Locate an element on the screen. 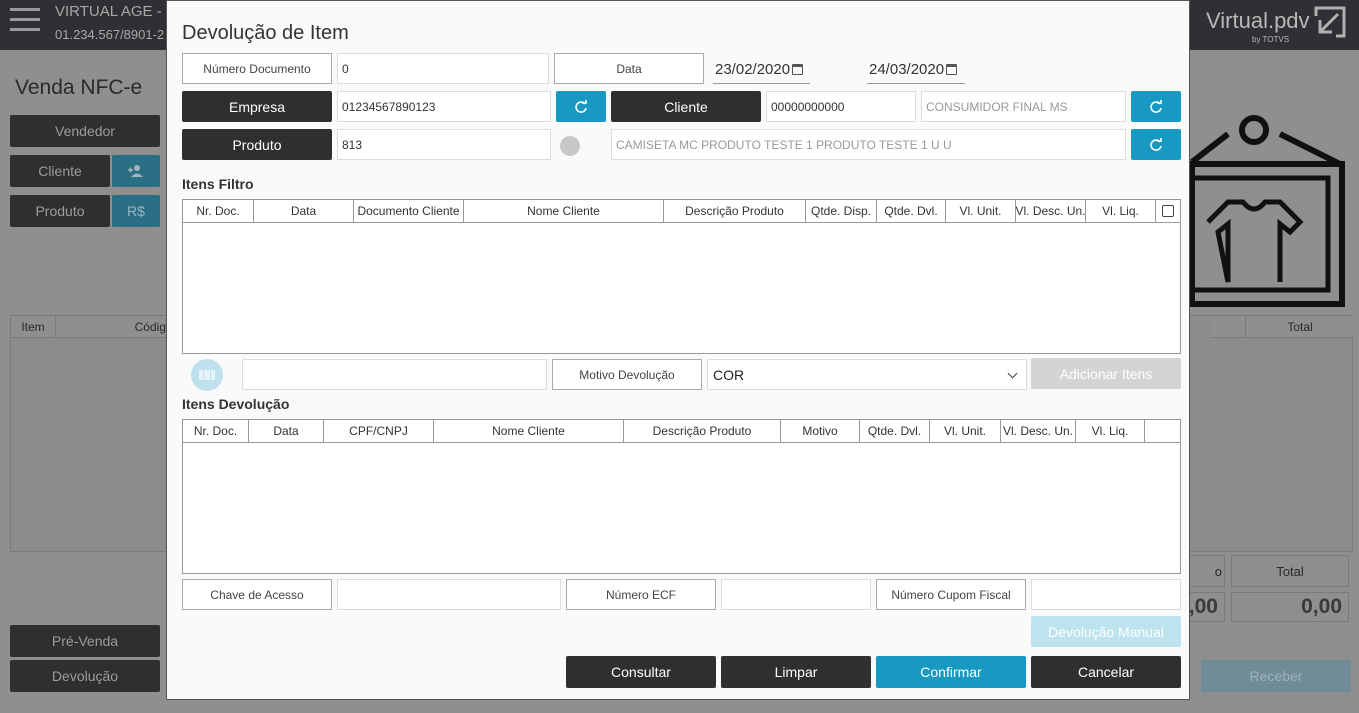 This screenshot has width=1359, height=713. chave-acesso-label: Chave de Acesso is located at coordinates (257, 594).